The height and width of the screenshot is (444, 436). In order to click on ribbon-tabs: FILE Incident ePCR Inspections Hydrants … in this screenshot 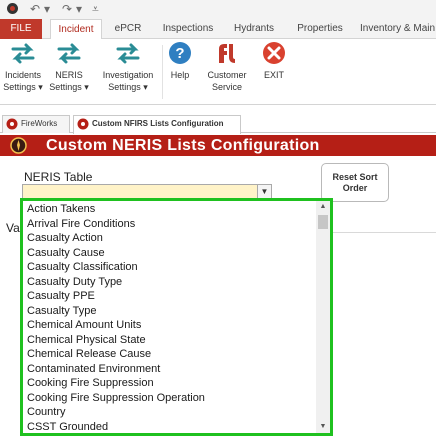, I will do `click(218, 29)`.